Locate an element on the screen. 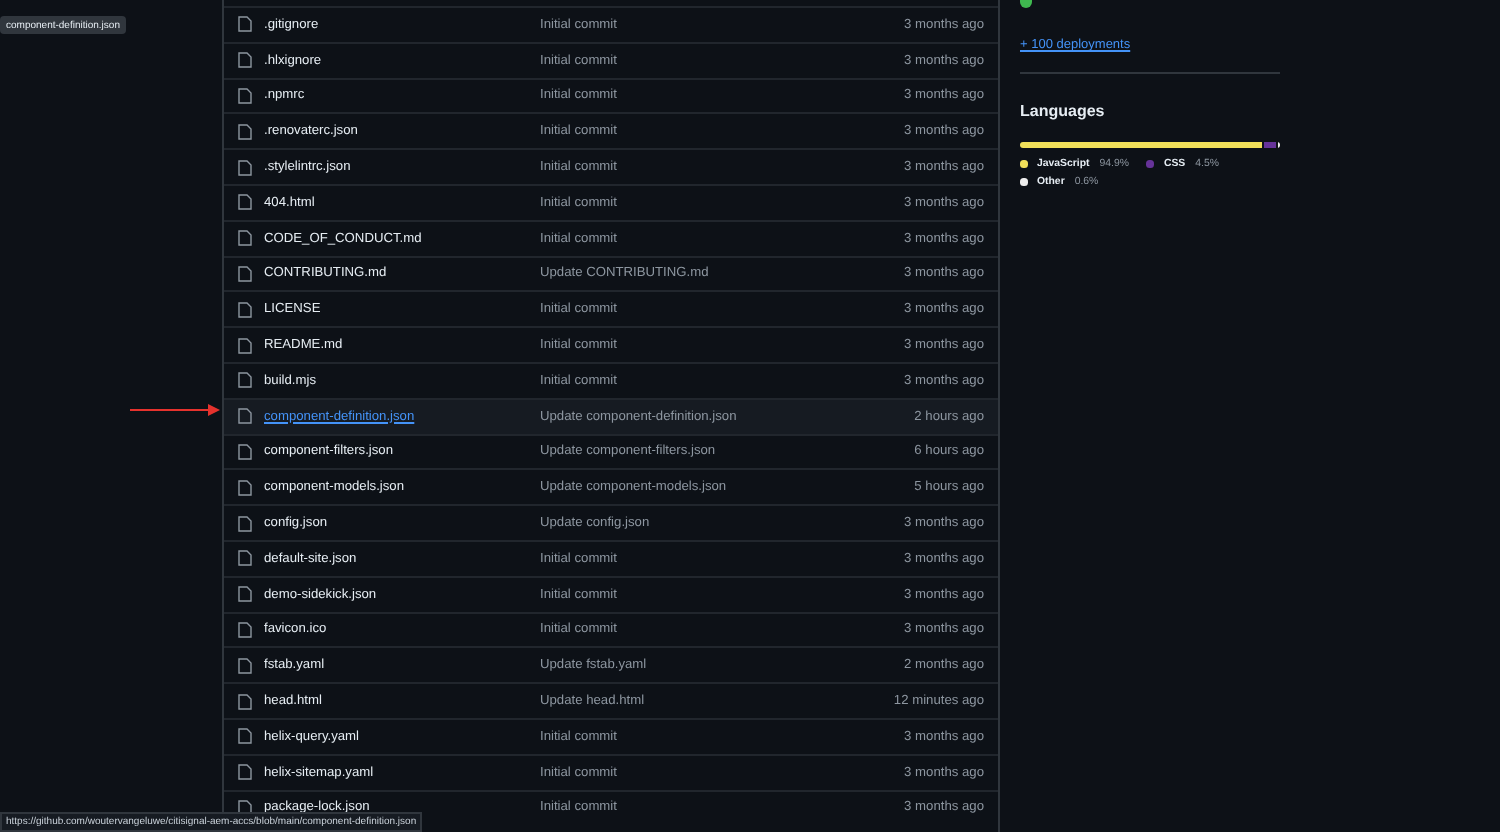 The image size is (1500, 832). status-icon is located at coordinates (1026, 4).